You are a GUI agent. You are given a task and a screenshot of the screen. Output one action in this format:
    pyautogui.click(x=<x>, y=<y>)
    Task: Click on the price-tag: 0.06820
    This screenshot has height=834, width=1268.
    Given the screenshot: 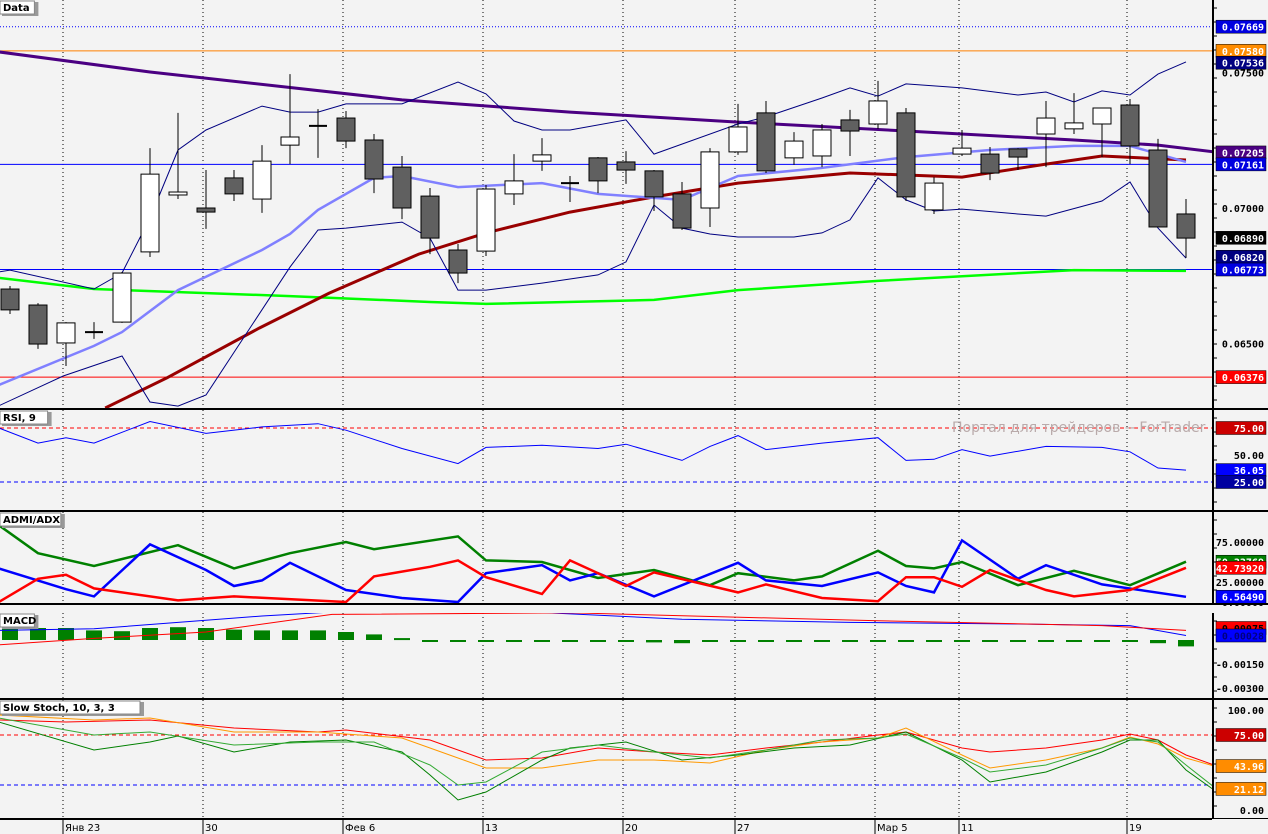 What is the action you would take?
    pyautogui.click(x=1241, y=257)
    